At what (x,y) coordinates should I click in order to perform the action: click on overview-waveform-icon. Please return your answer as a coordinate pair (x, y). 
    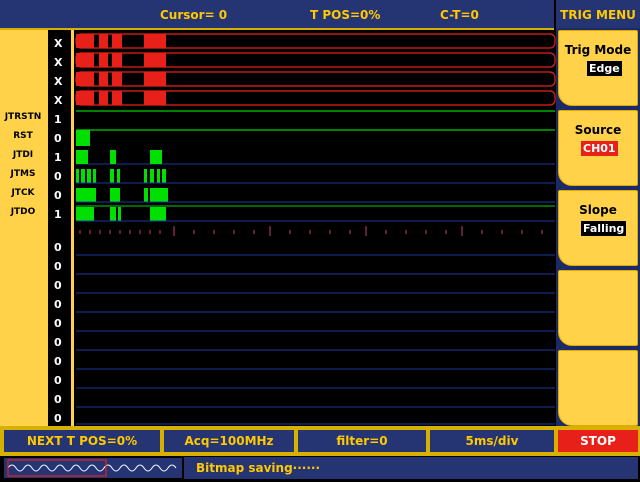
    Looking at the image, I should click on (92, 468).